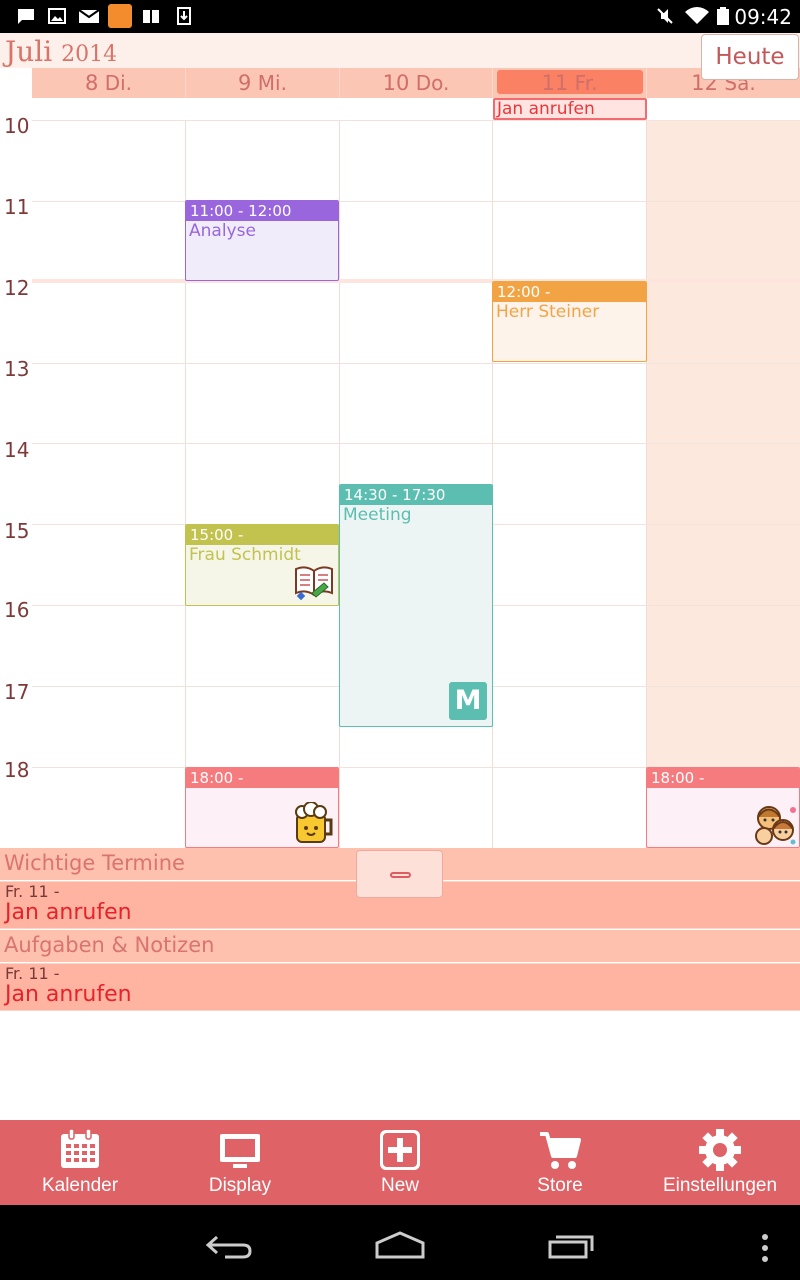 This screenshot has width=800, height=1280. What do you see at coordinates (720, 1185) in the screenshot?
I see `toolbar-label: Einstellungen` at bounding box center [720, 1185].